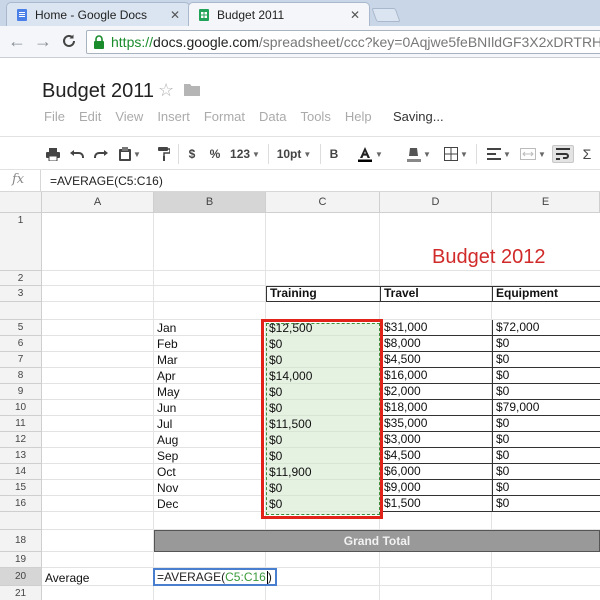  I want to click on month-cell: Oct, so click(210, 472).